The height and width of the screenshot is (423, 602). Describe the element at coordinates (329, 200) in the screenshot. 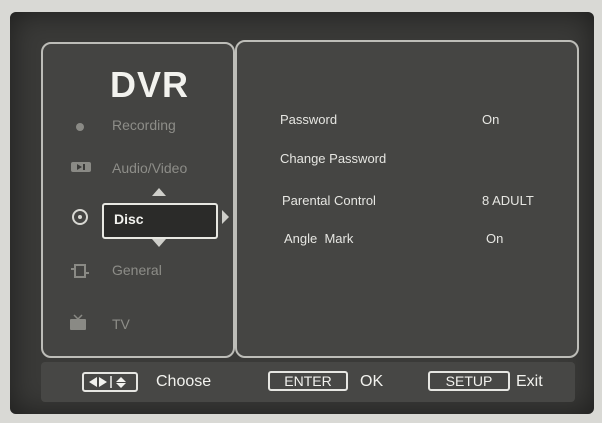

I see `setting-parental-control-label: Parental Control` at that location.